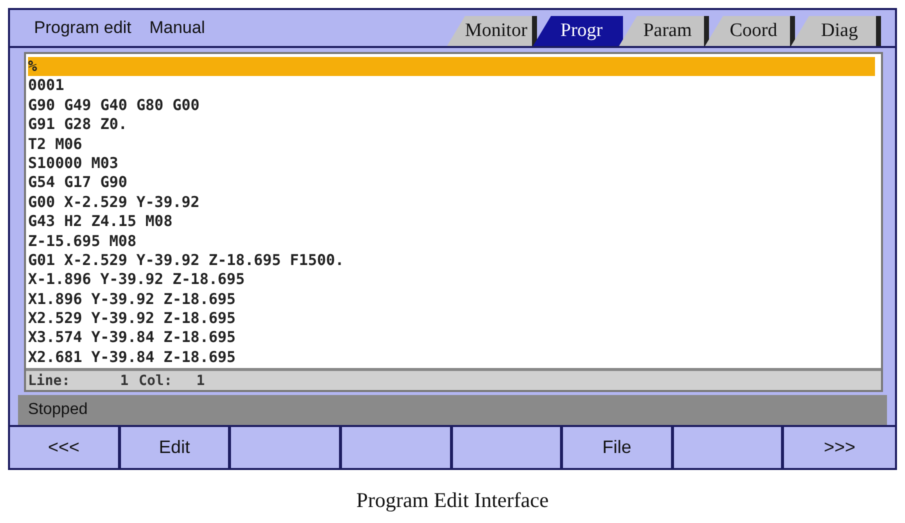 The height and width of the screenshot is (523, 905). I want to click on softkey: <<<, so click(65, 447).